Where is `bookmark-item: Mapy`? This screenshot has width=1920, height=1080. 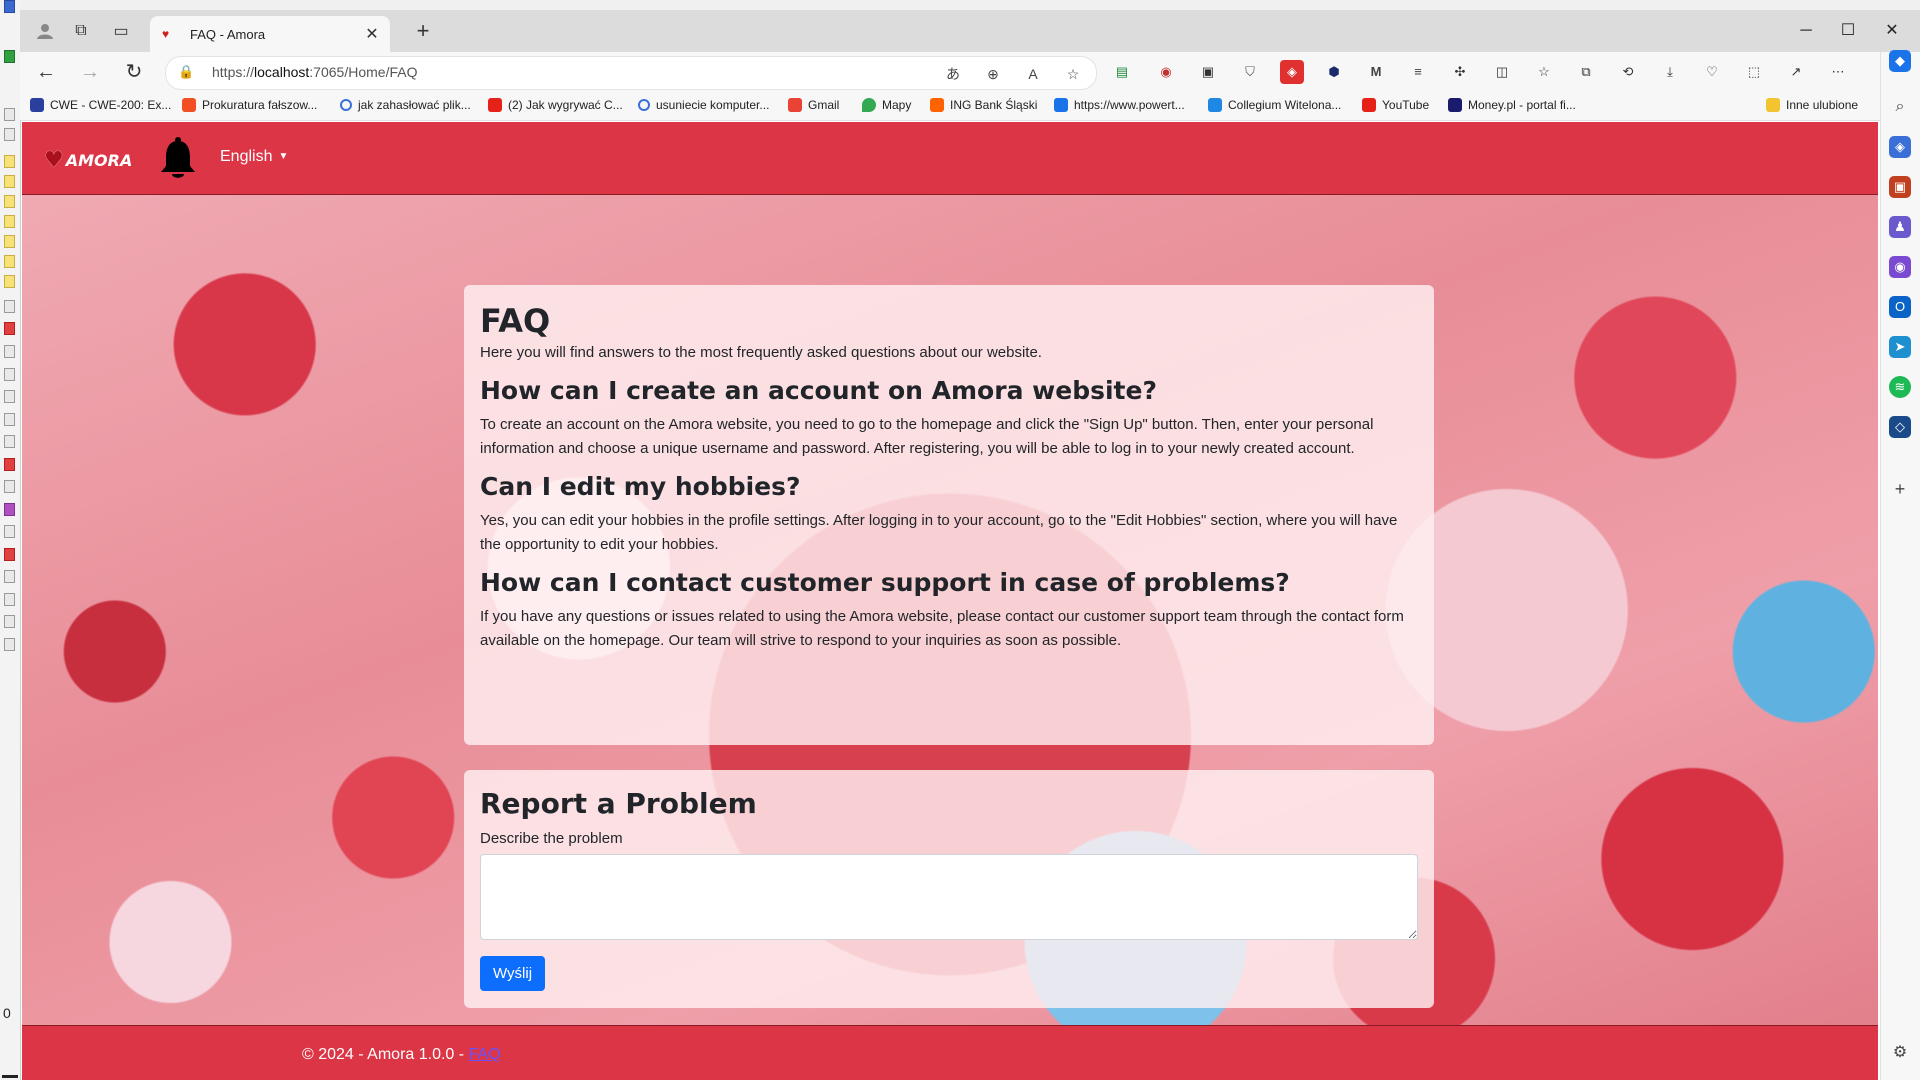 bookmark-item: Mapy is located at coordinates (886, 105).